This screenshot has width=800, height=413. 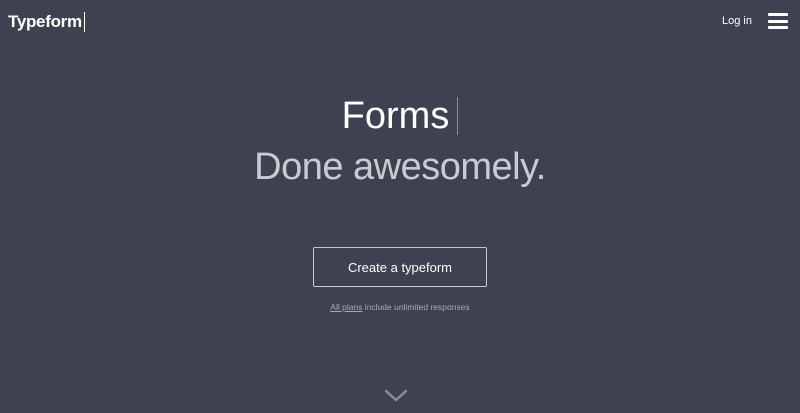 What do you see at coordinates (396, 396) in the screenshot?
I see `chevron-down-icon` at bounding box center [396, 396].